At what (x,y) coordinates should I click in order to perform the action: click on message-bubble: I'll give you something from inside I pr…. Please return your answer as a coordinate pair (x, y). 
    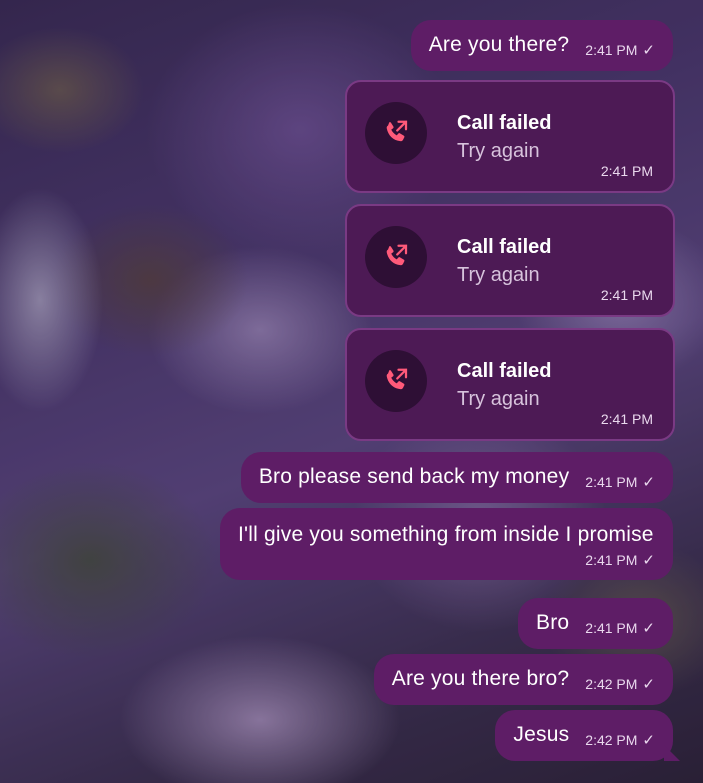
    Looking at the image, I should click on (446, 544).